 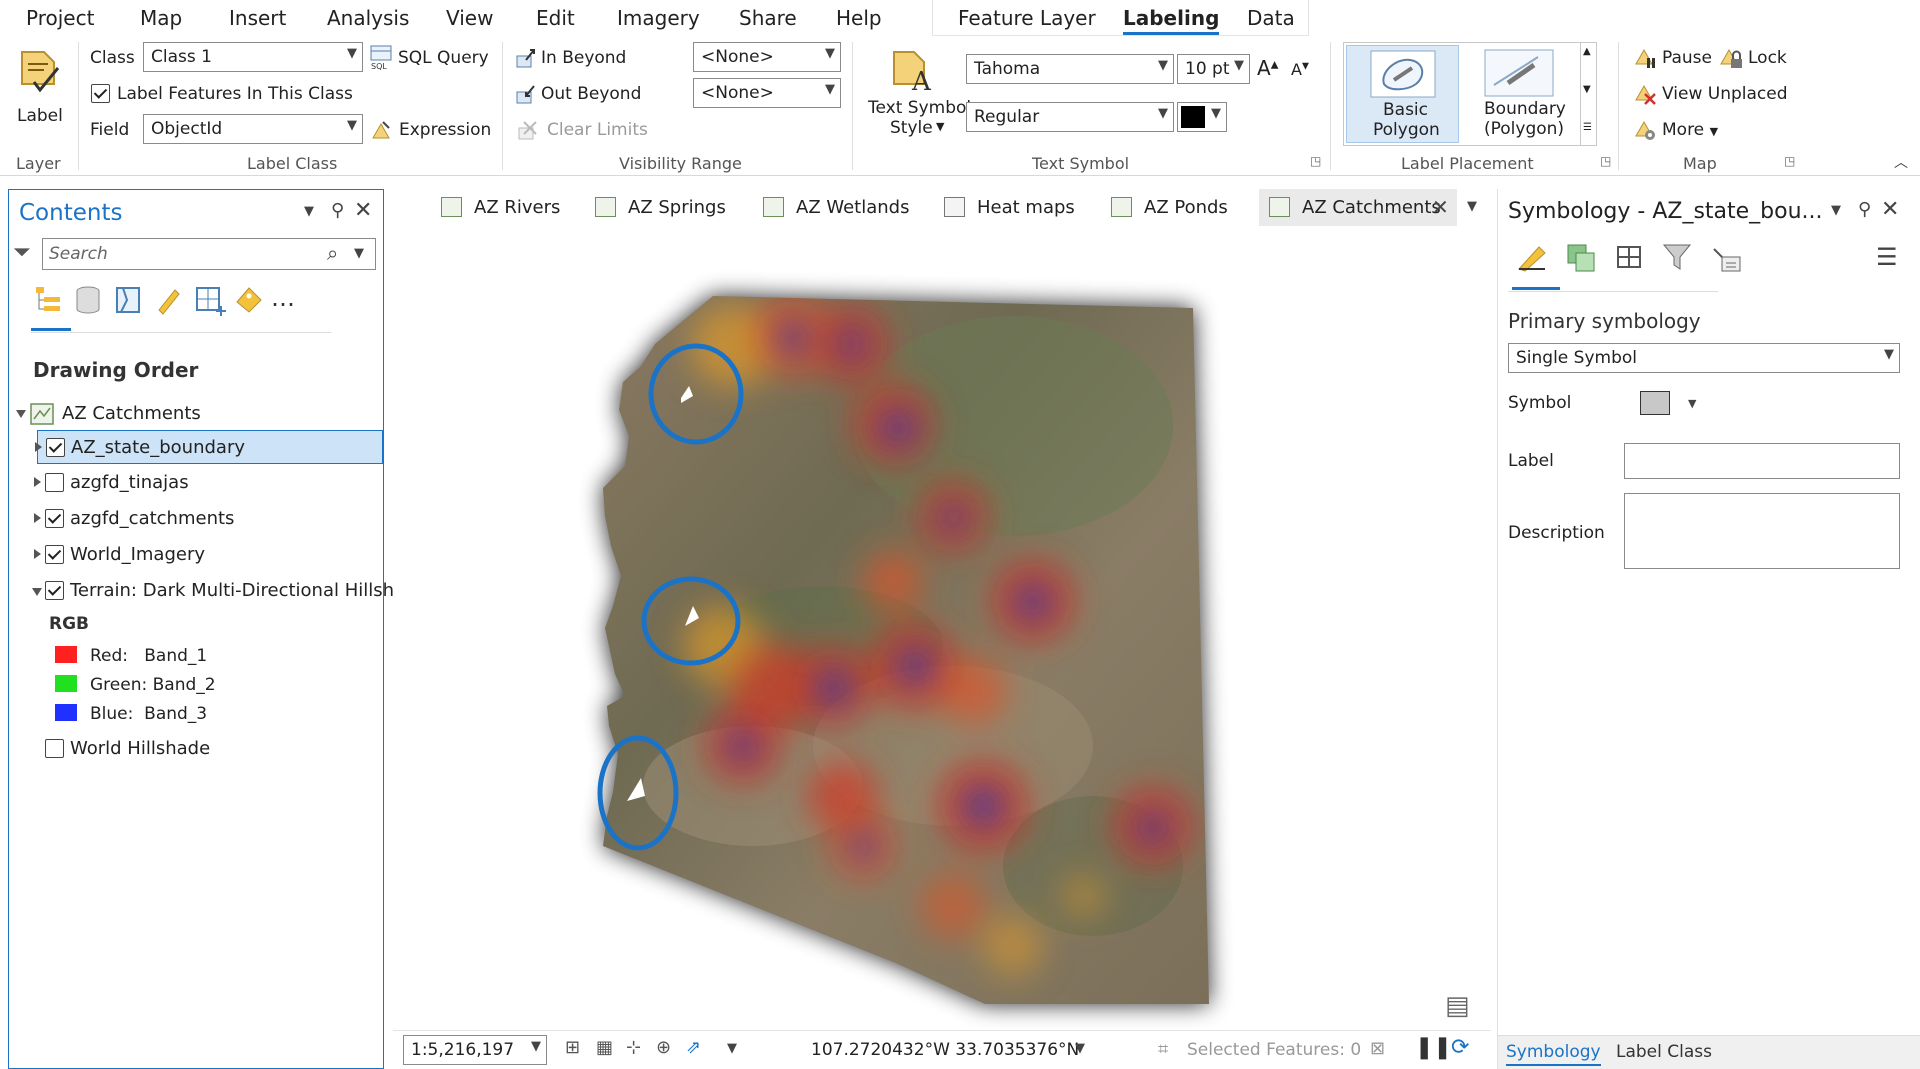 What do you see at coordinates (597, 130) in the screenshot?
I see `clear-limits-button: Clear Limits` at bounding box center [597, 130].